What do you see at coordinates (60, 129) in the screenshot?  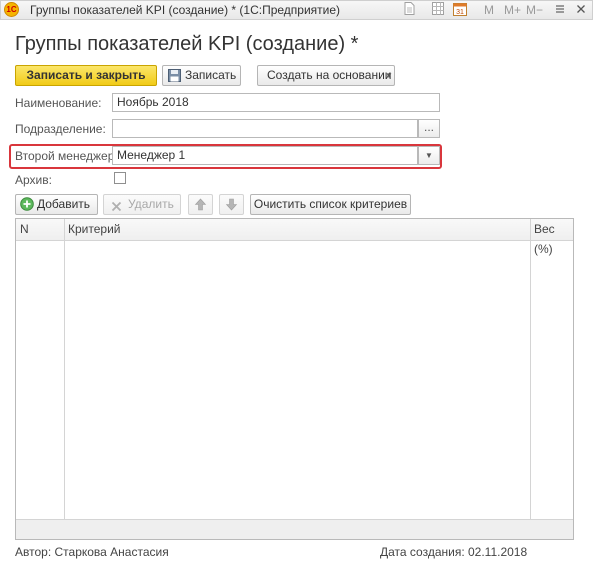 I see `department-label: Подразделение:` at bounding box center [60, 129].